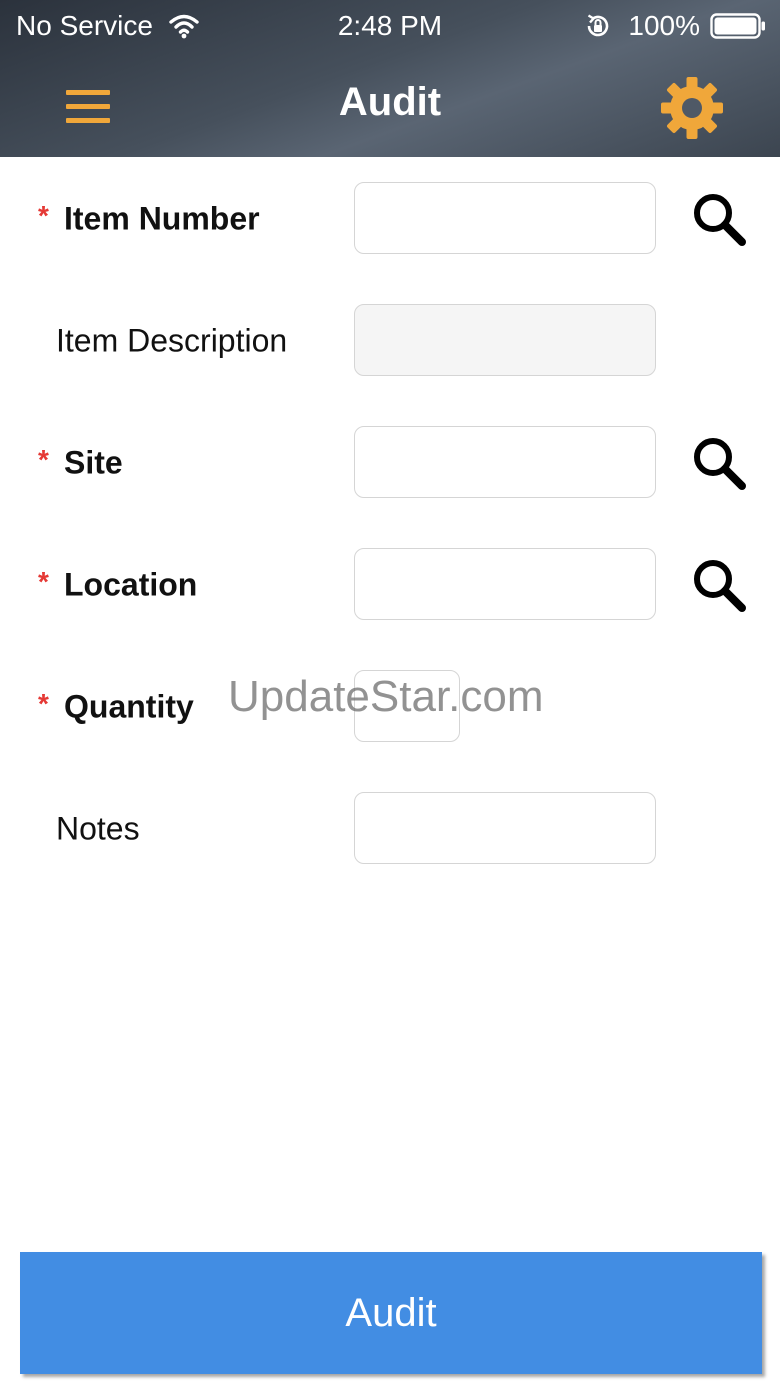  I want to click on form-row-location: * Location, so click(390, 585).